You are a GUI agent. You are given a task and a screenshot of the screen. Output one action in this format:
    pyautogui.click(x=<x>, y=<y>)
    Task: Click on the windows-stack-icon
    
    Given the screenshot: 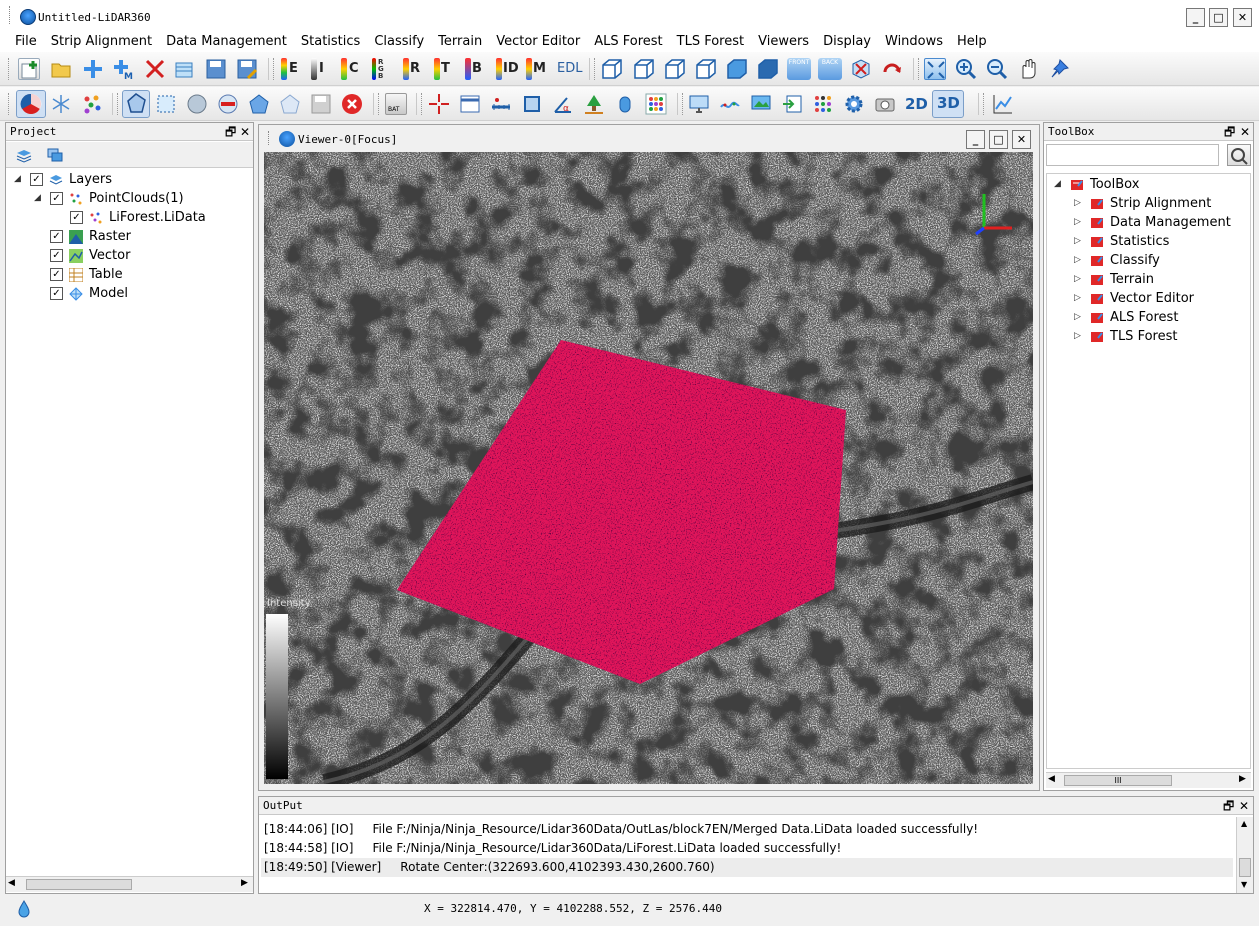 What is the action you would take?
    pyautogui.click(x=55, y=155)
    